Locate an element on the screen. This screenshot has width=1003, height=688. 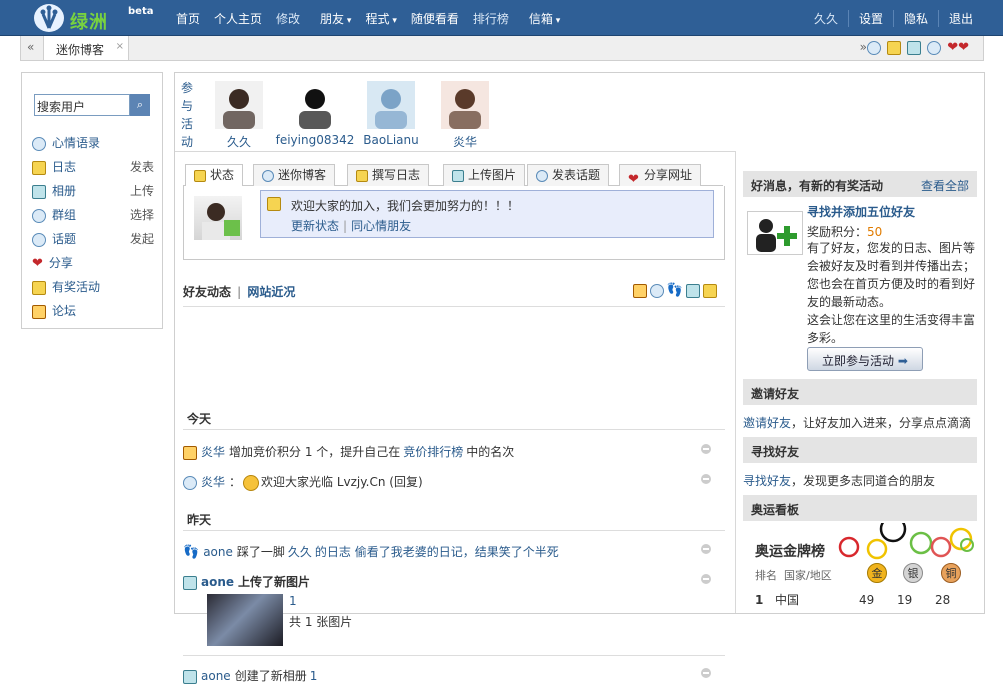
feed-text: 增加竞价积分 1 个，提升自己在 is located at coordinates (315, 452).